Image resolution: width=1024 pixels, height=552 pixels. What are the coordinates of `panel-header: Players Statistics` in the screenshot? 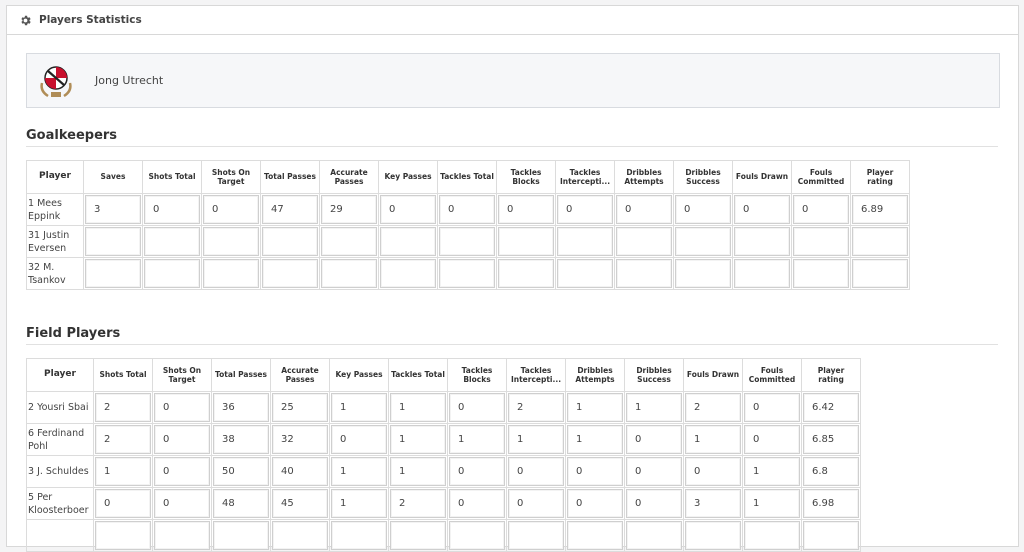 It's located at (512, 20).